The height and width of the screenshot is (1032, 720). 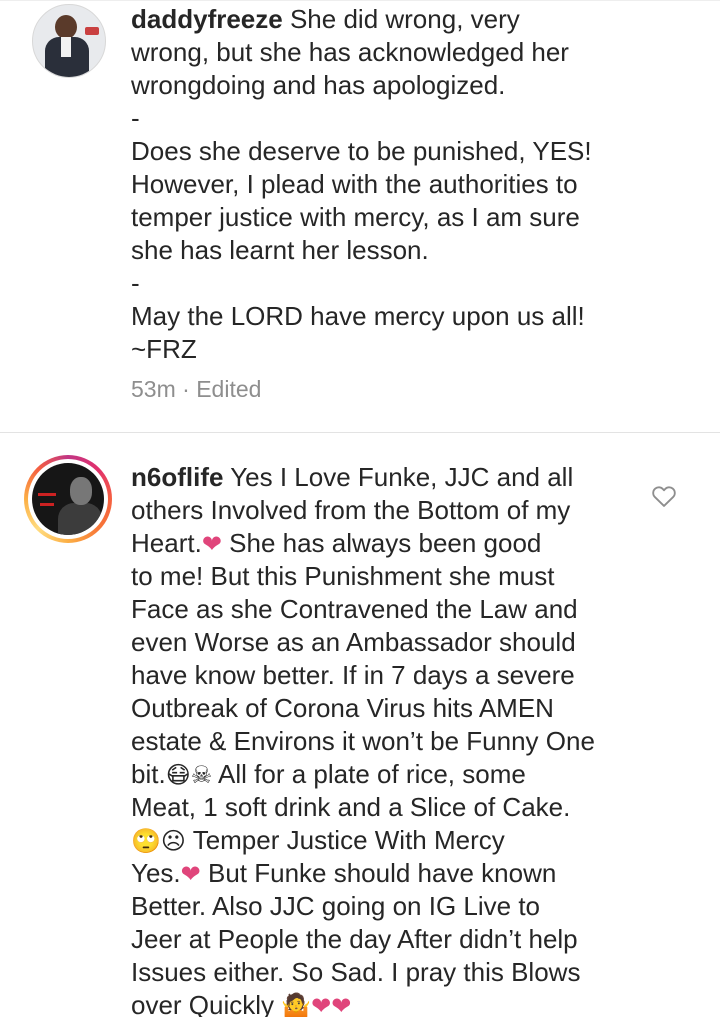 What do you see at coordinates (203, 1005) in the screenshot?
I see `comment-text-segment: over Quickly` at bounding box center [203, 1005].